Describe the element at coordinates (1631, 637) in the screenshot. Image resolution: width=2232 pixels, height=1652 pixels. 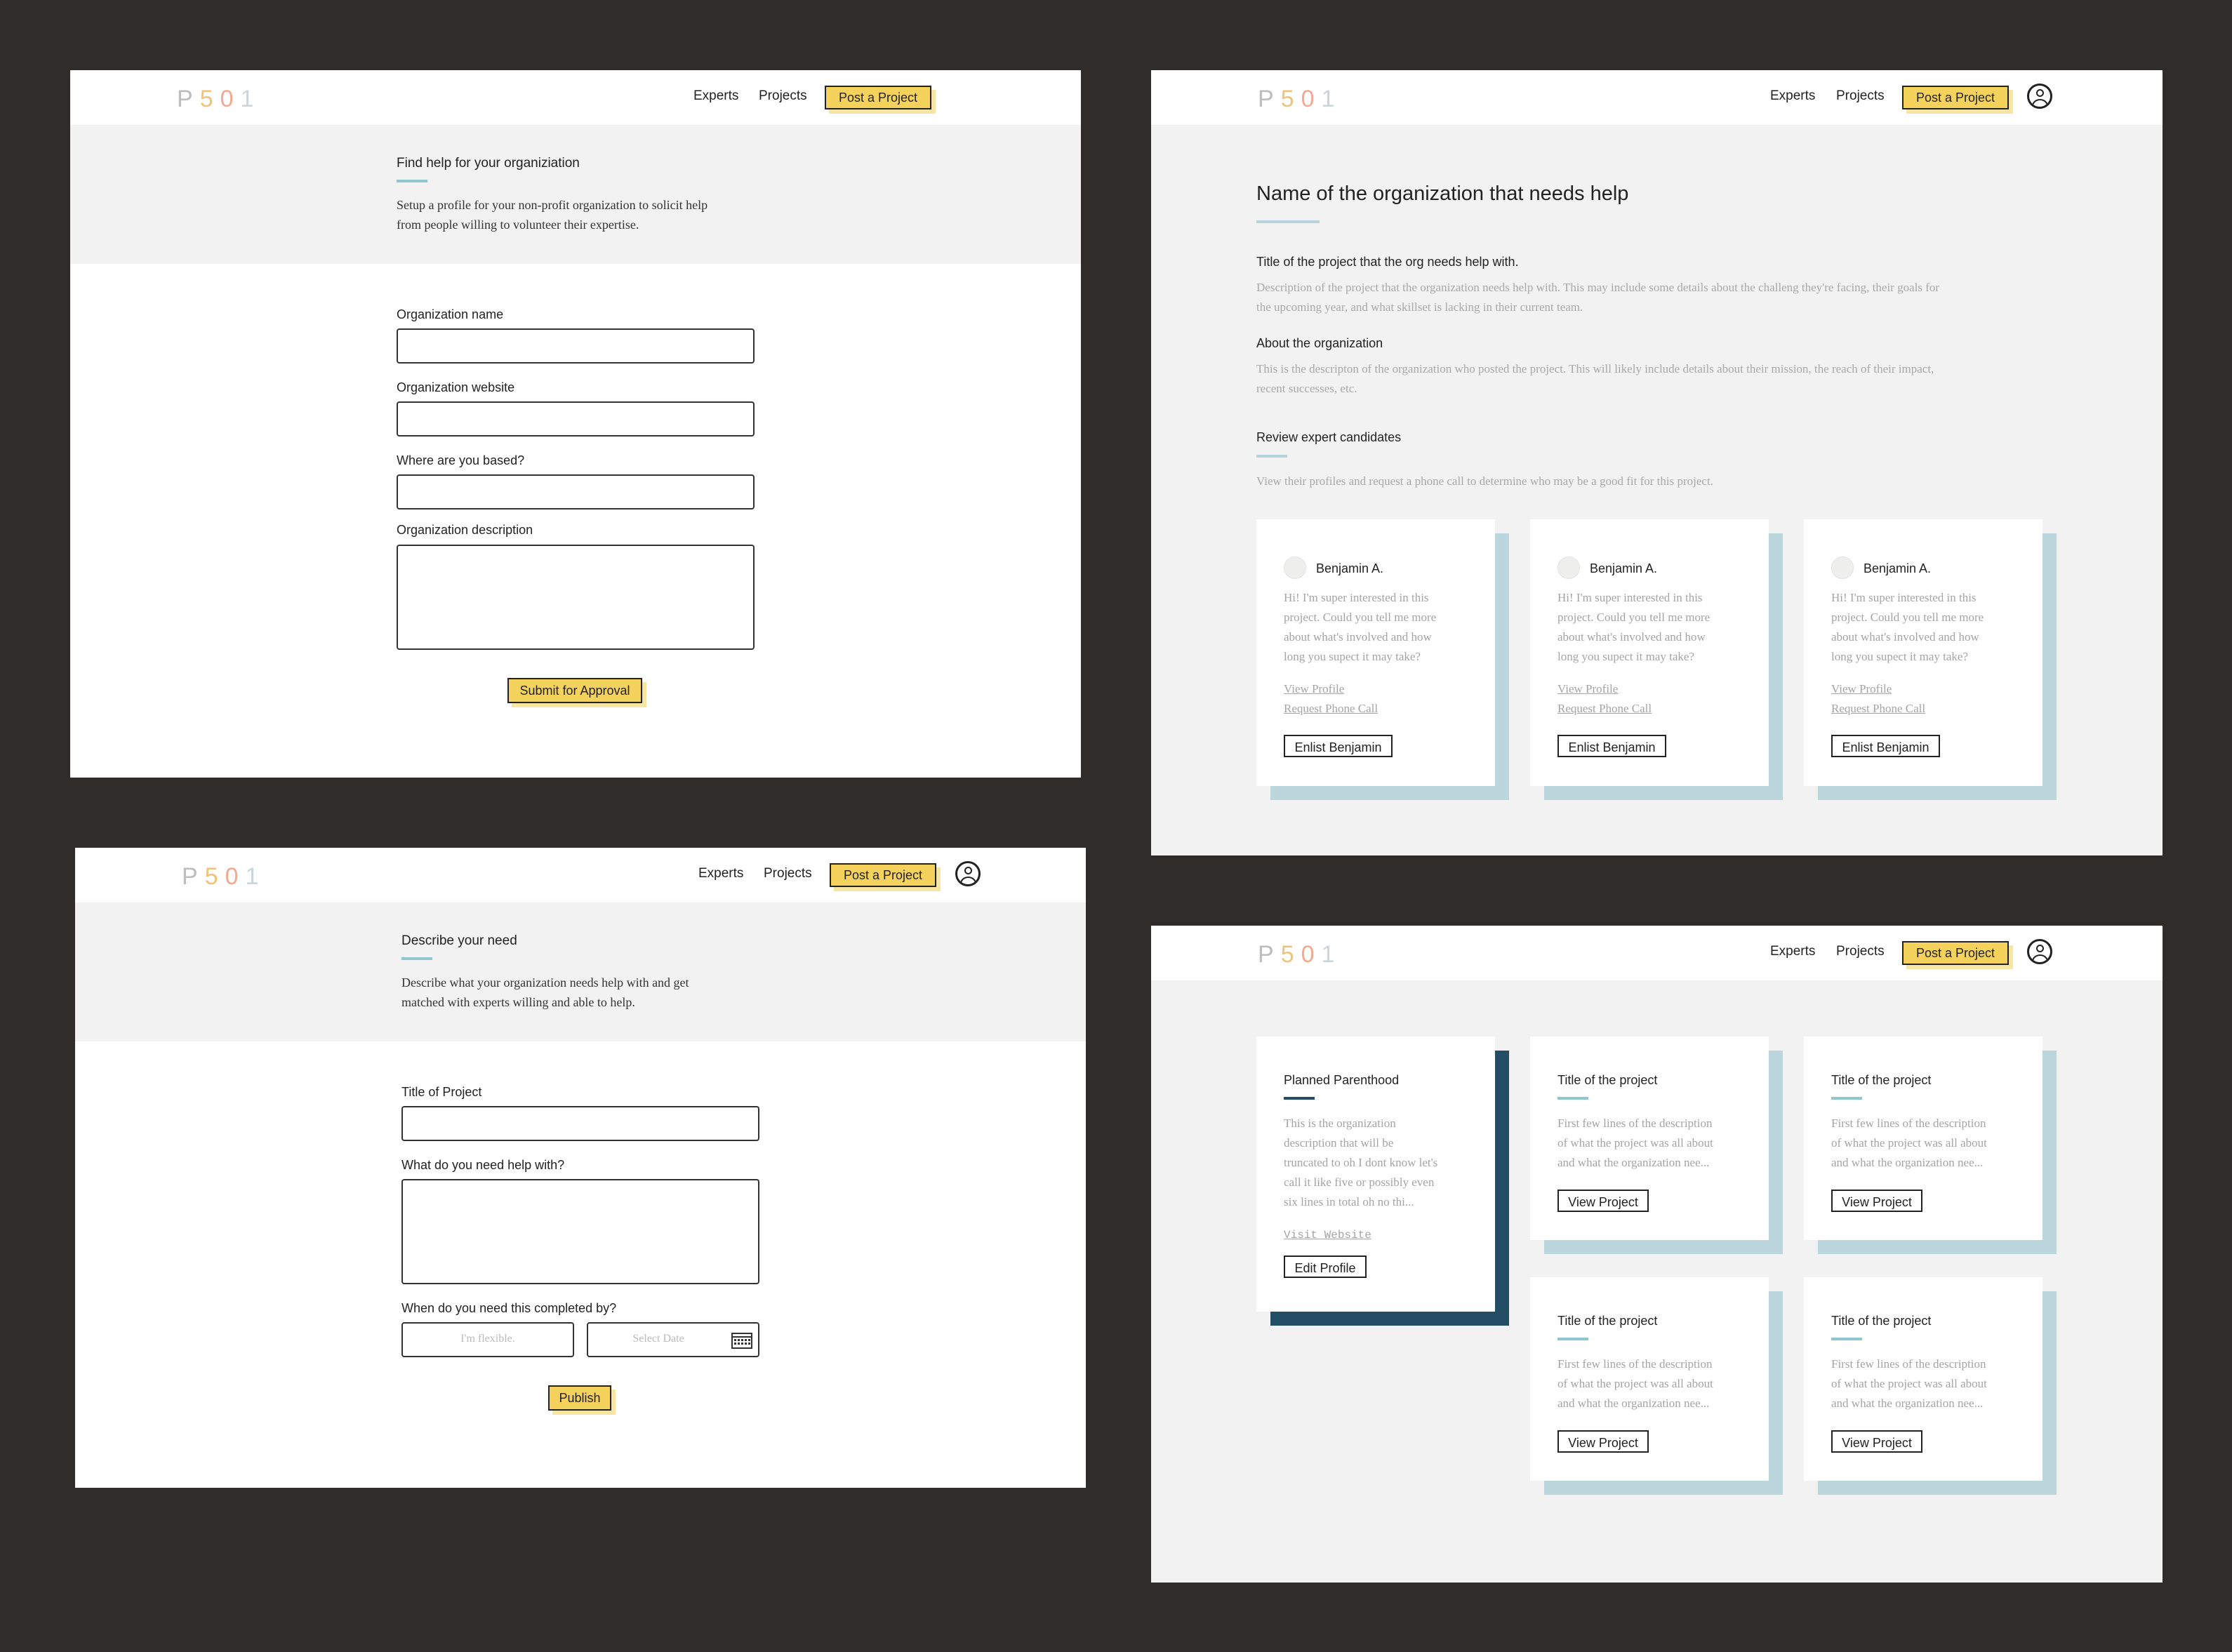
I see `candidate-message-line3: about what's involved and how` at that location.